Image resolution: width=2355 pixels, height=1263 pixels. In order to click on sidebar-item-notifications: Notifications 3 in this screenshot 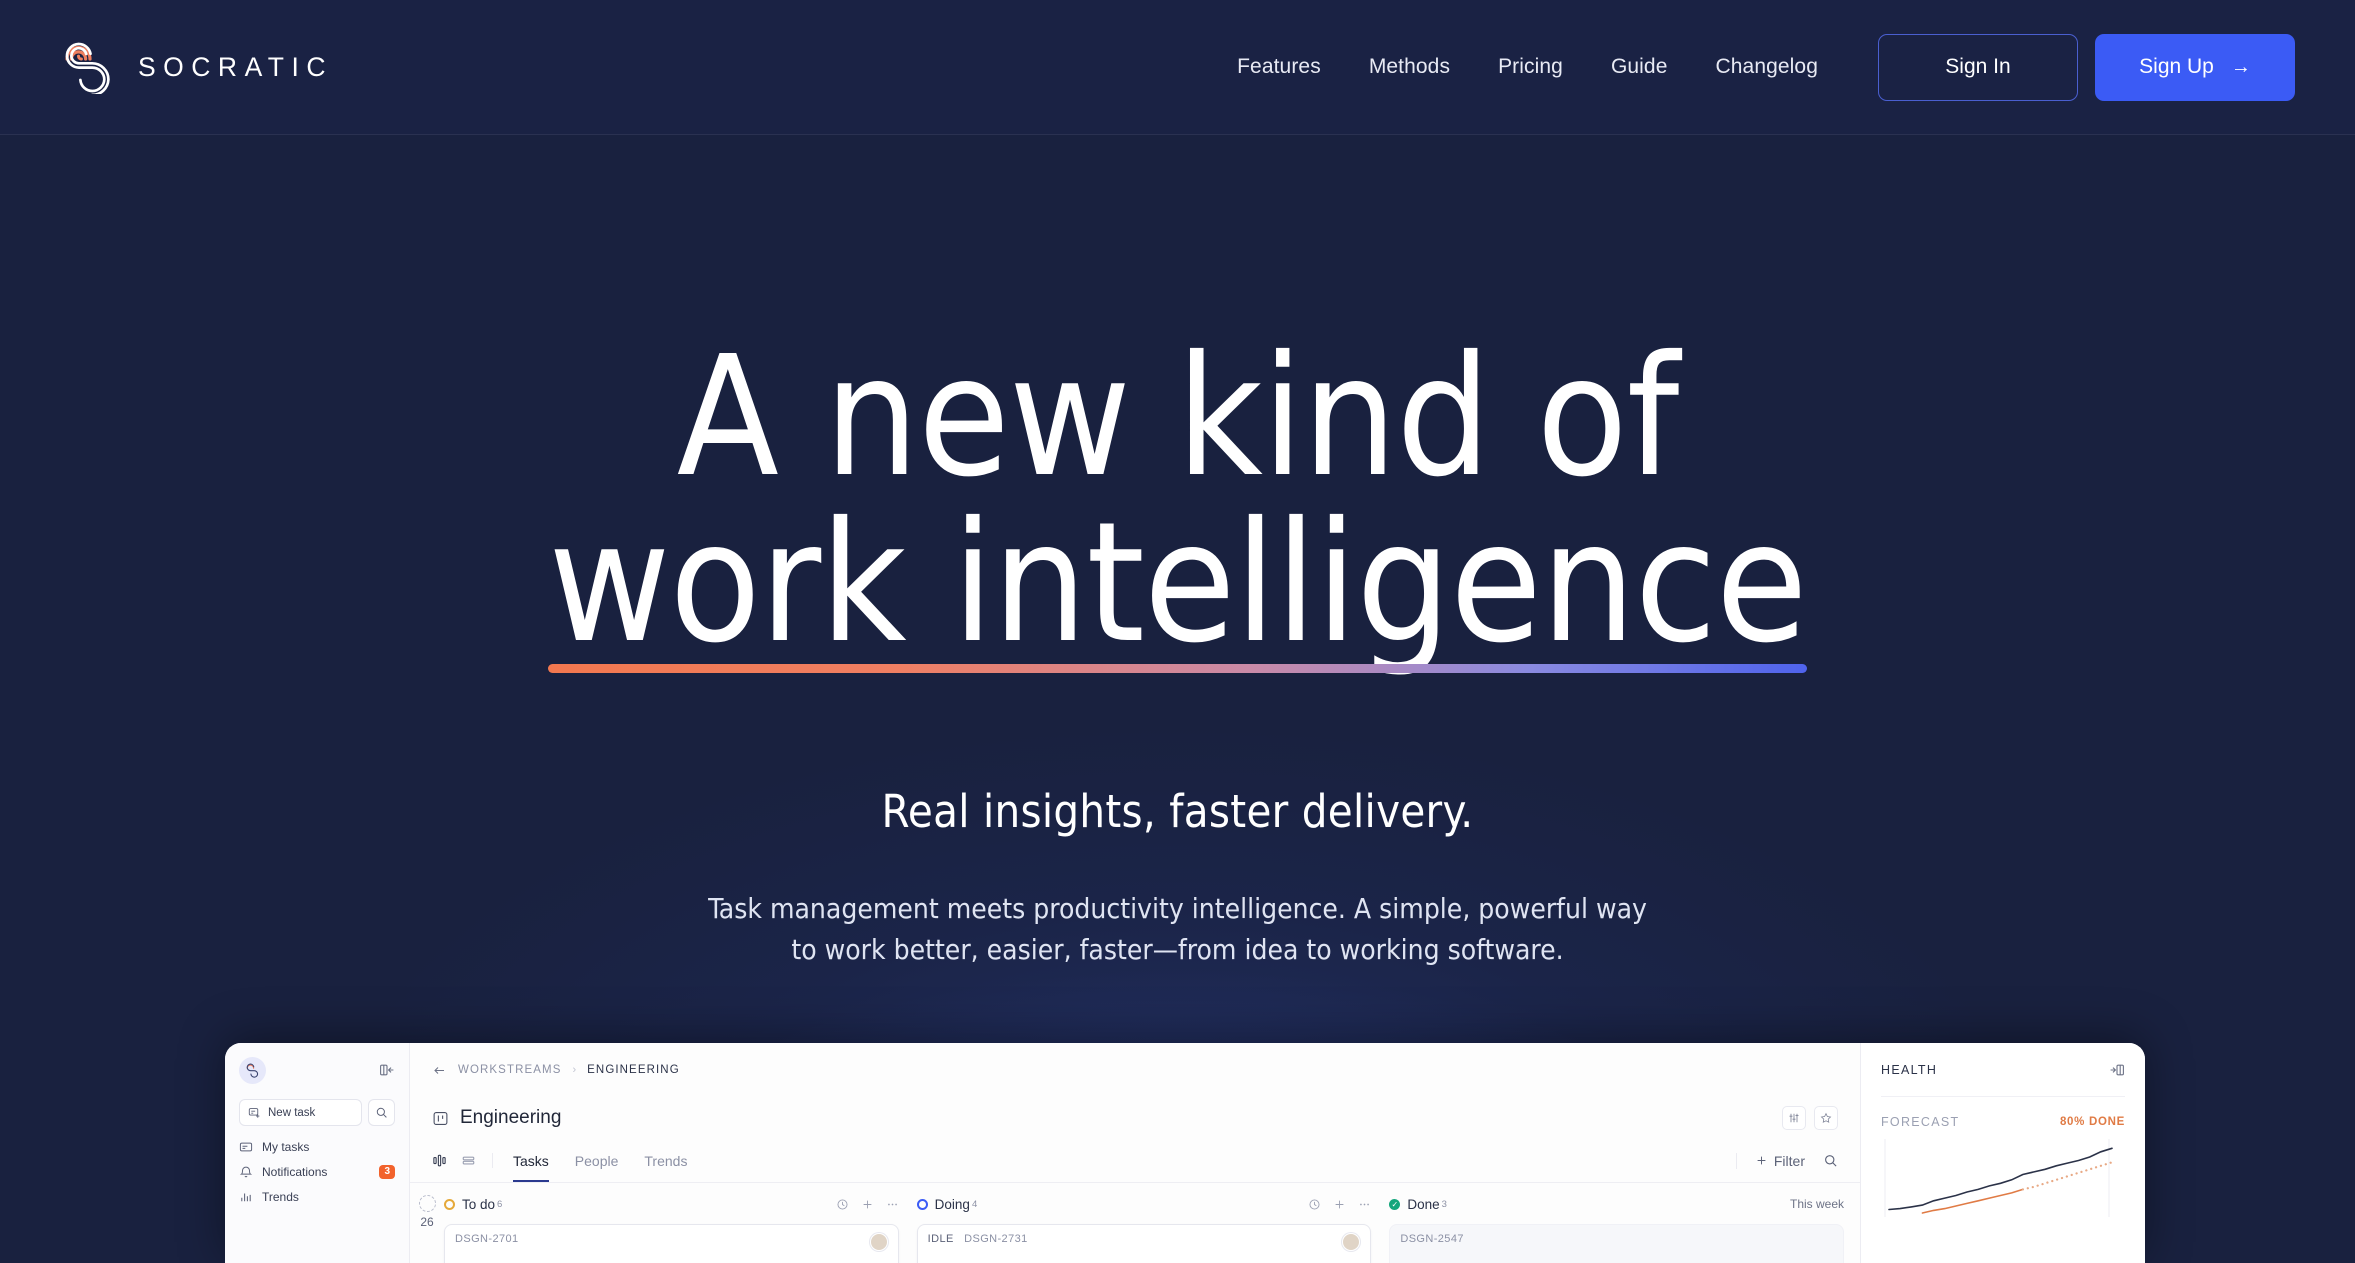, I will do `click(317, 1172)`.